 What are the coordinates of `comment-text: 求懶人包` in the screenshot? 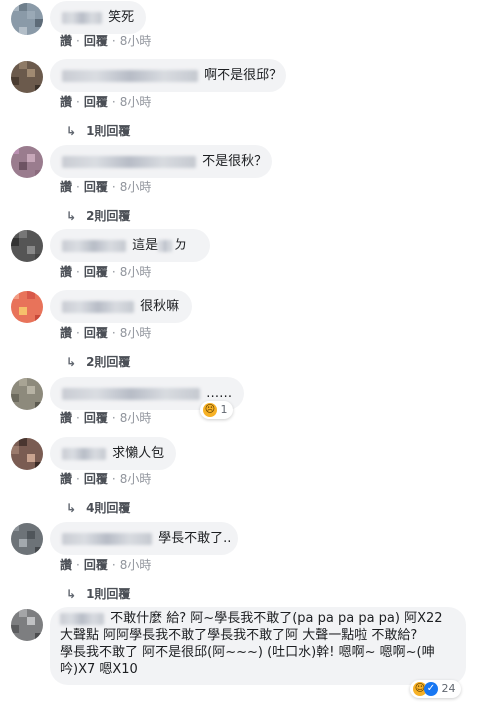 It's located at (138, 453).